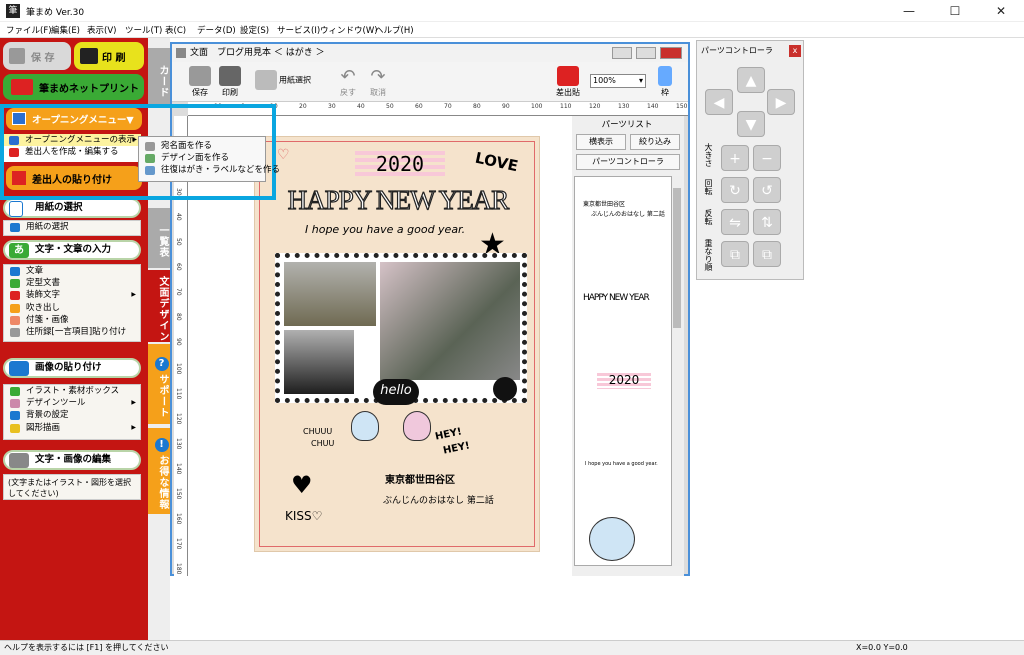  What do you see at coordinates (216, 30) in the screenshot?
I see `menu-data: データ(D)` at bounding box center [216, 30].